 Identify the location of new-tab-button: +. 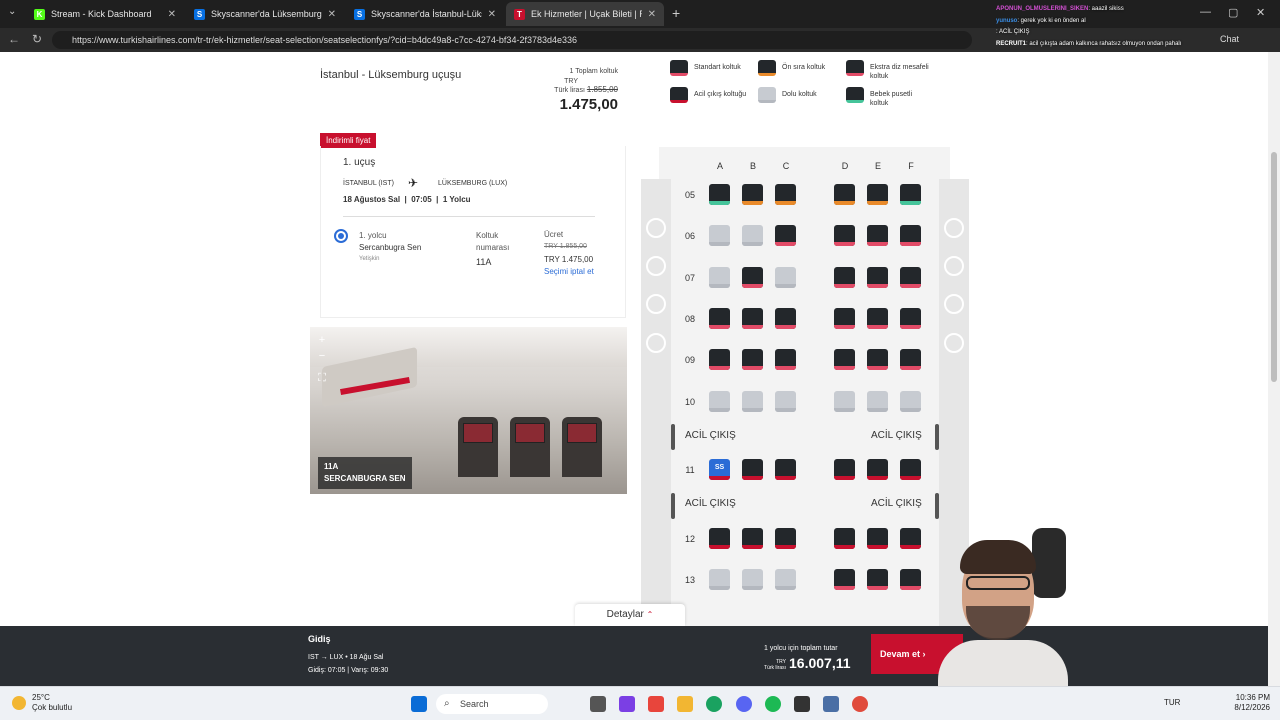
(676, 13).